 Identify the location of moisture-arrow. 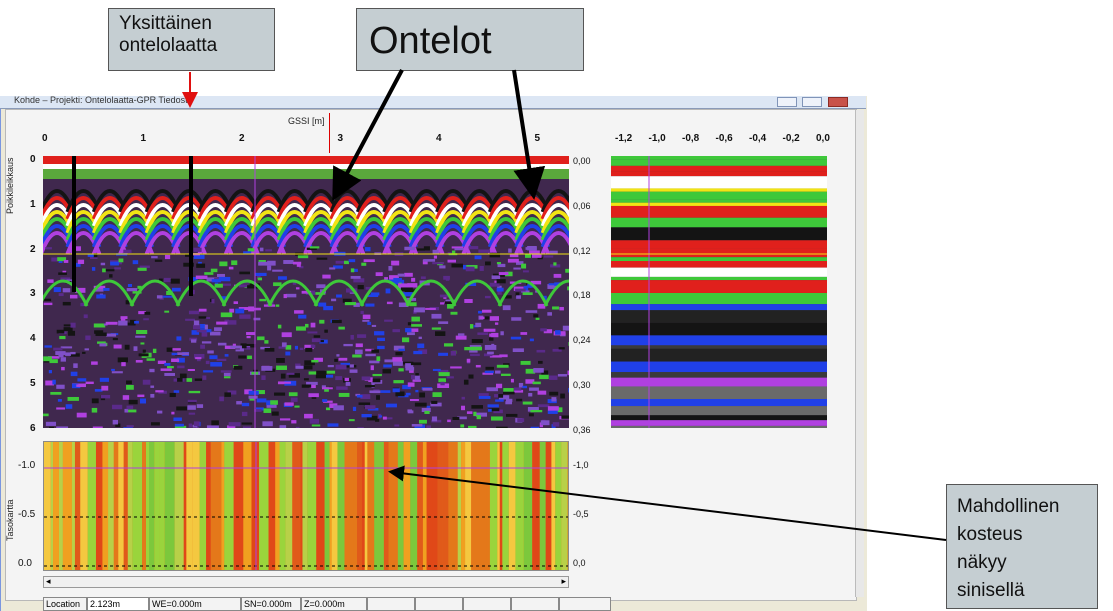
(667, 503).